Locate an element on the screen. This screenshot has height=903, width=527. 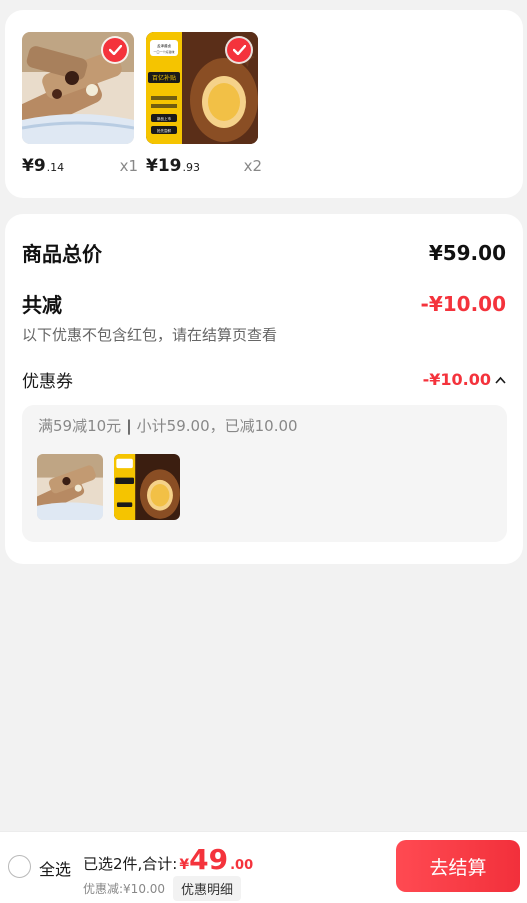
total-value: ¥59.00 is located at coordinates (467, 252).